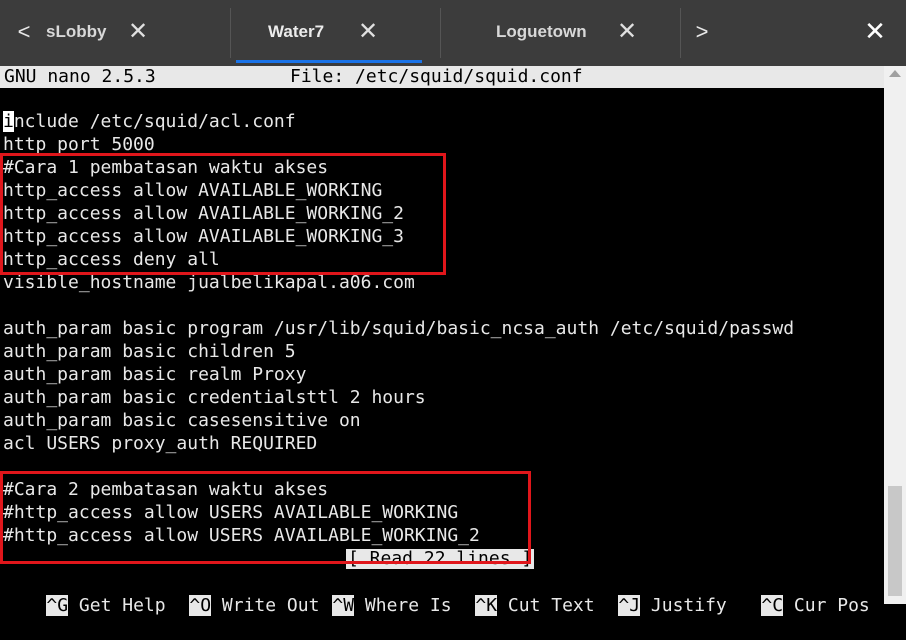 Image resolution: width=906 pixels, height=640 pixels. I want to click on tab-lobby: sLobby ✕, so click(129, 33).